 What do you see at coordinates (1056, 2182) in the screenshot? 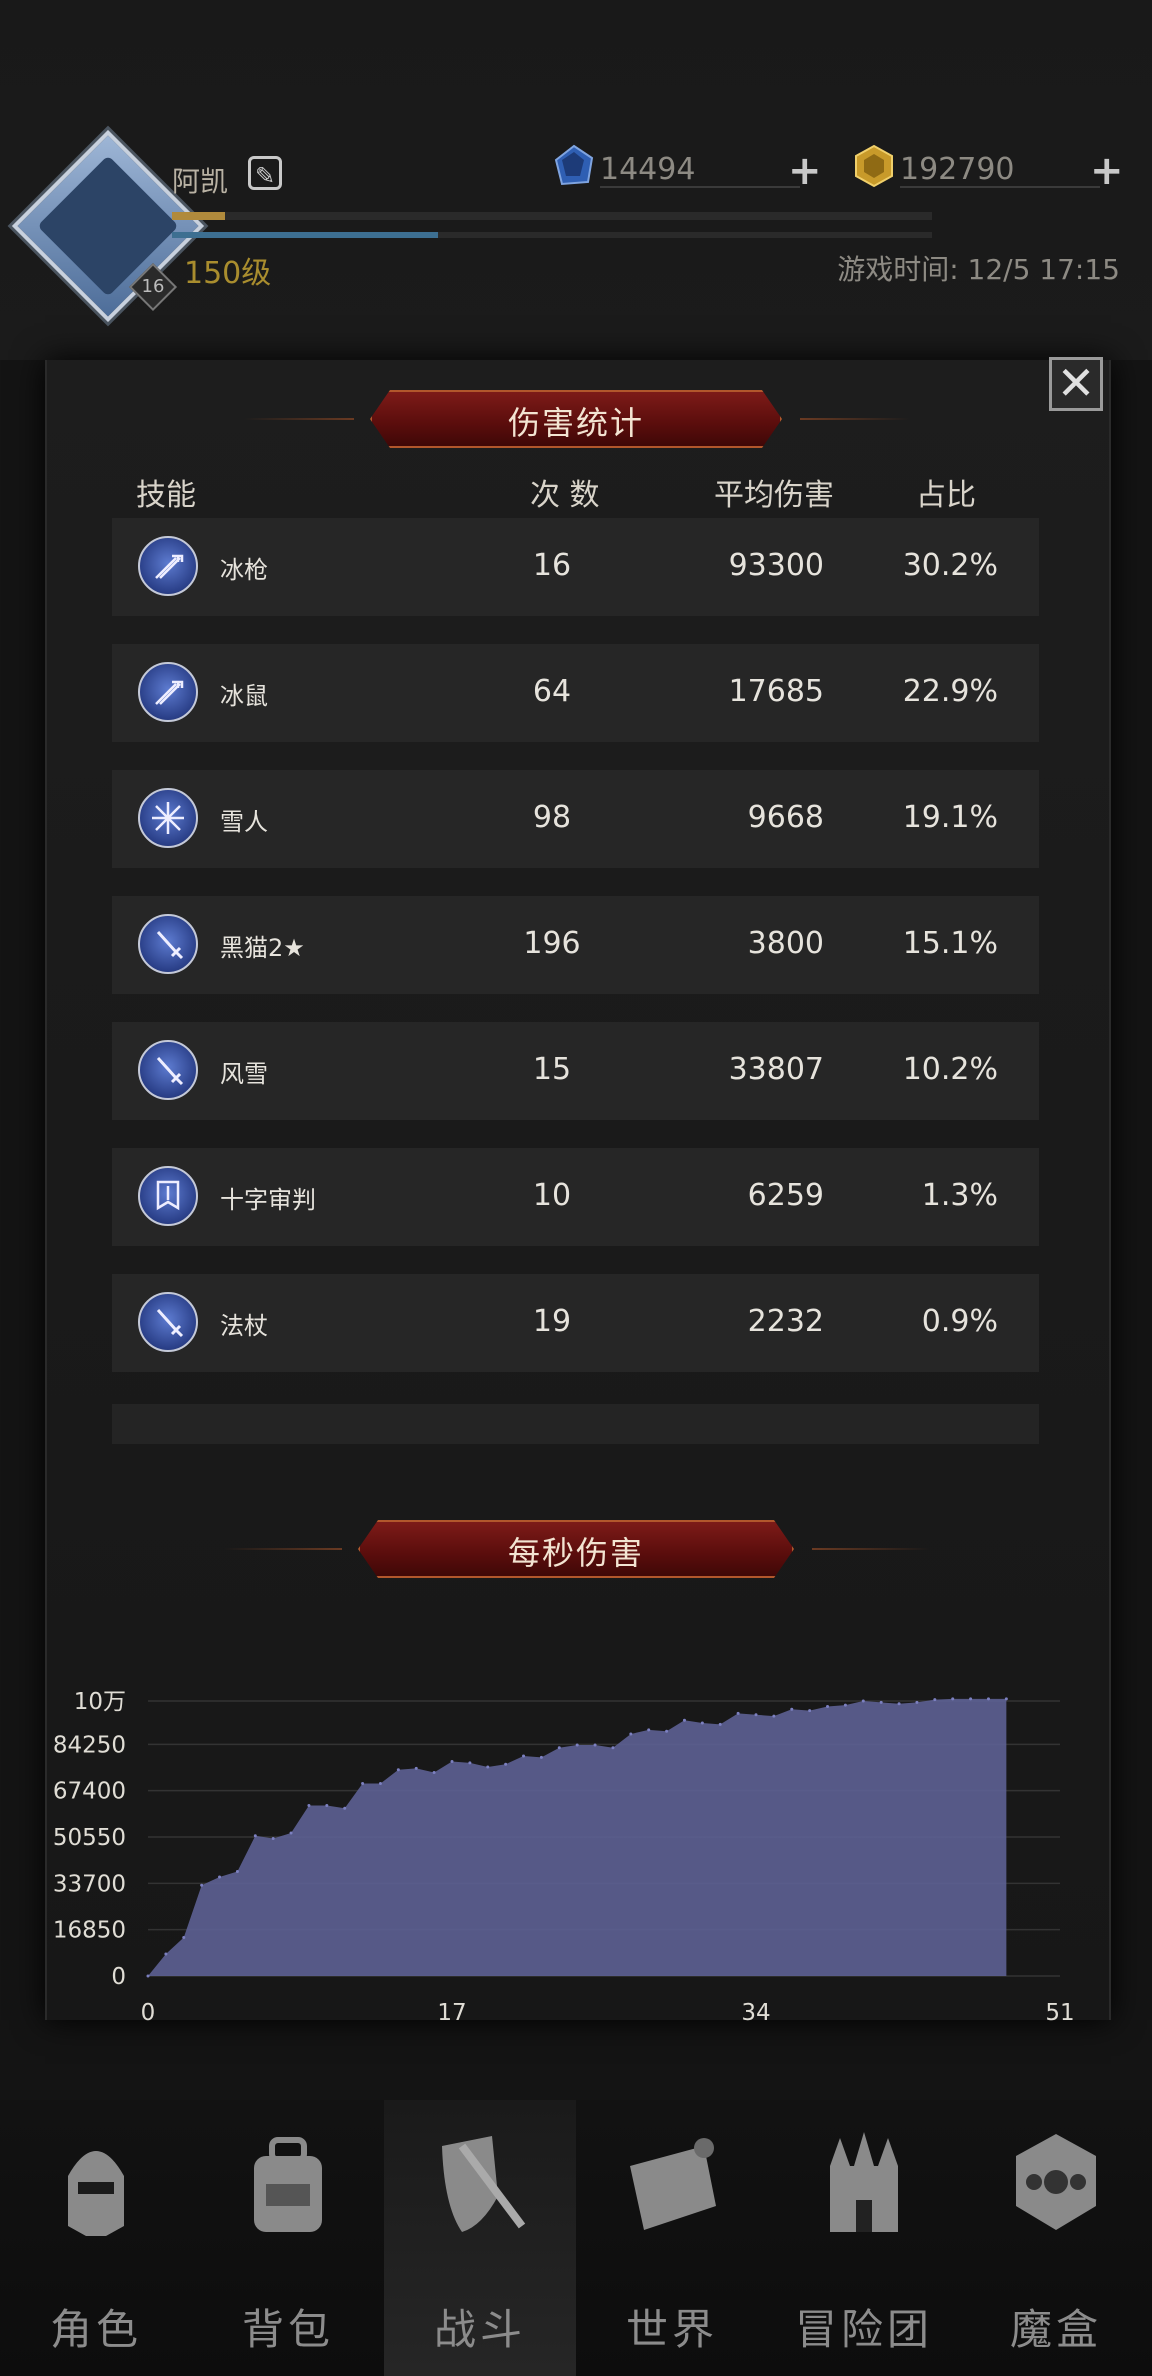
I see `magic-cube-icon` at bounding box center [1056, 2182].